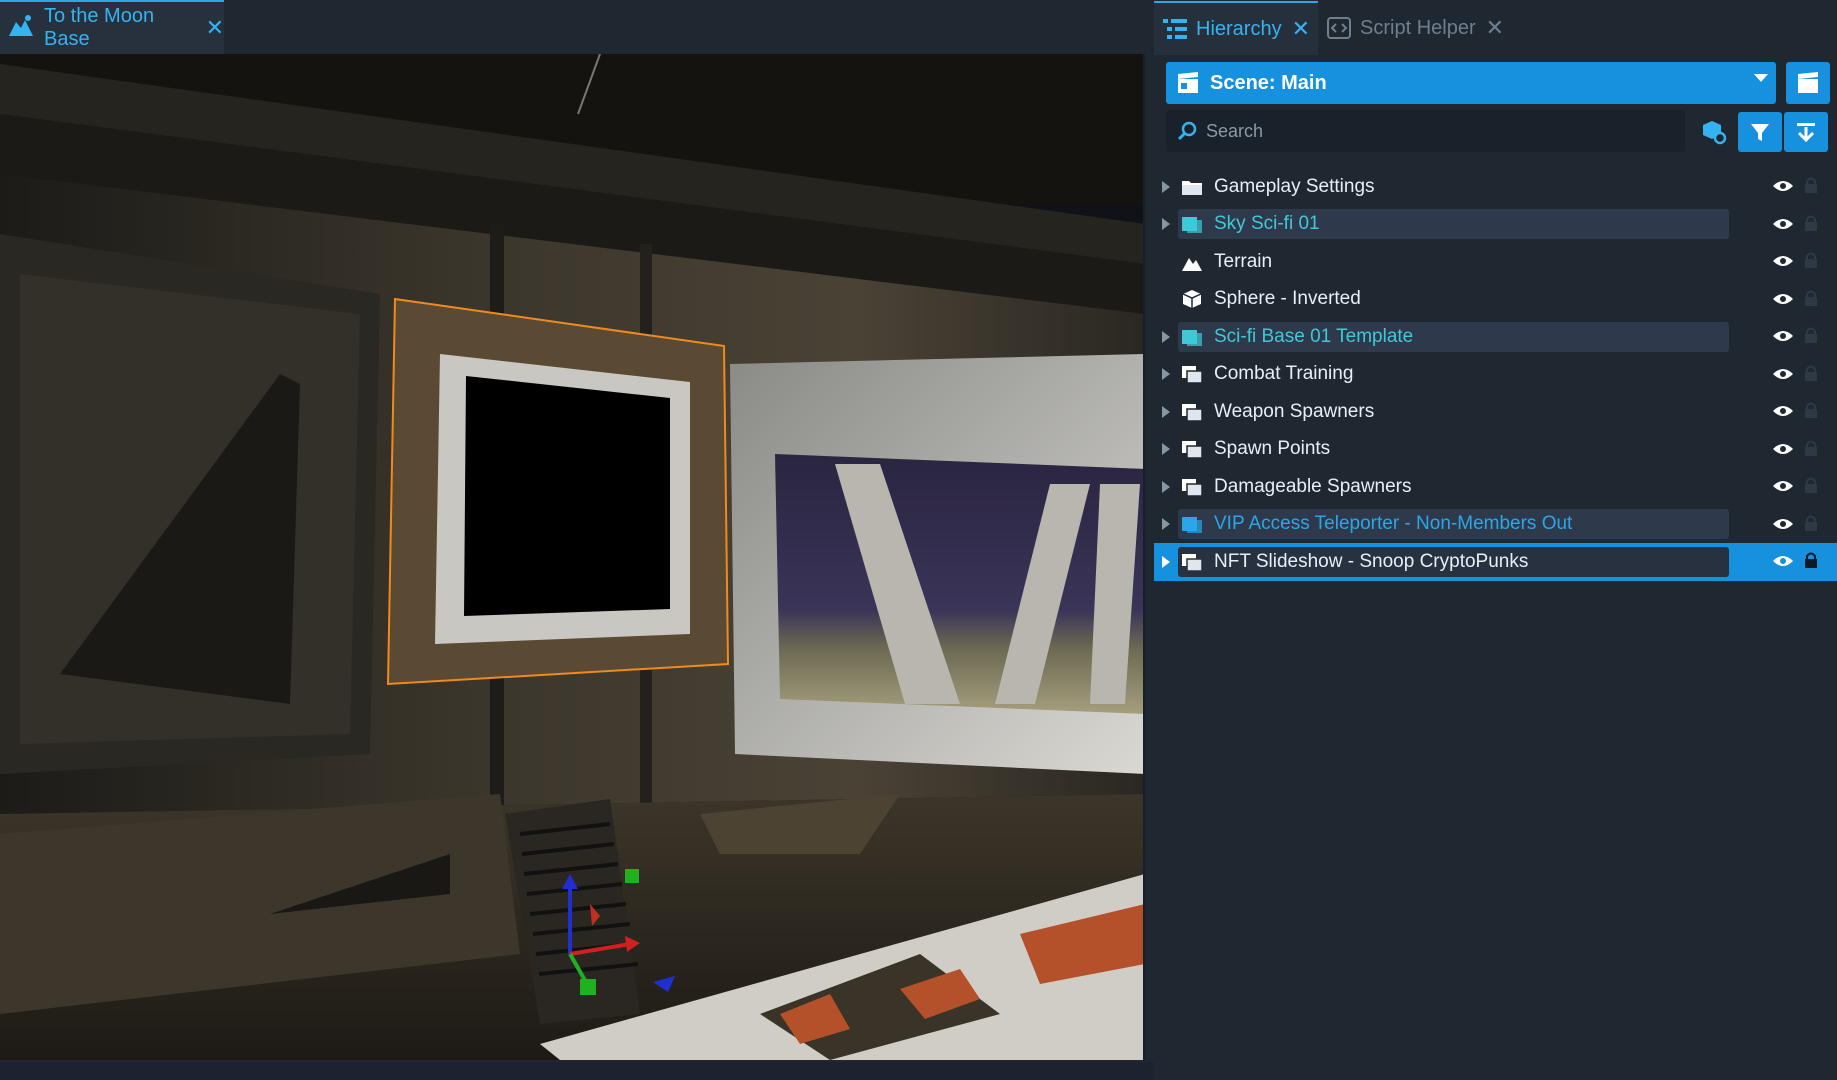 Image resolution: width=1837 pixels, height=1080 pixels. I want to click on tree-item-combat-training: Combat Training, so click(1495, 375).